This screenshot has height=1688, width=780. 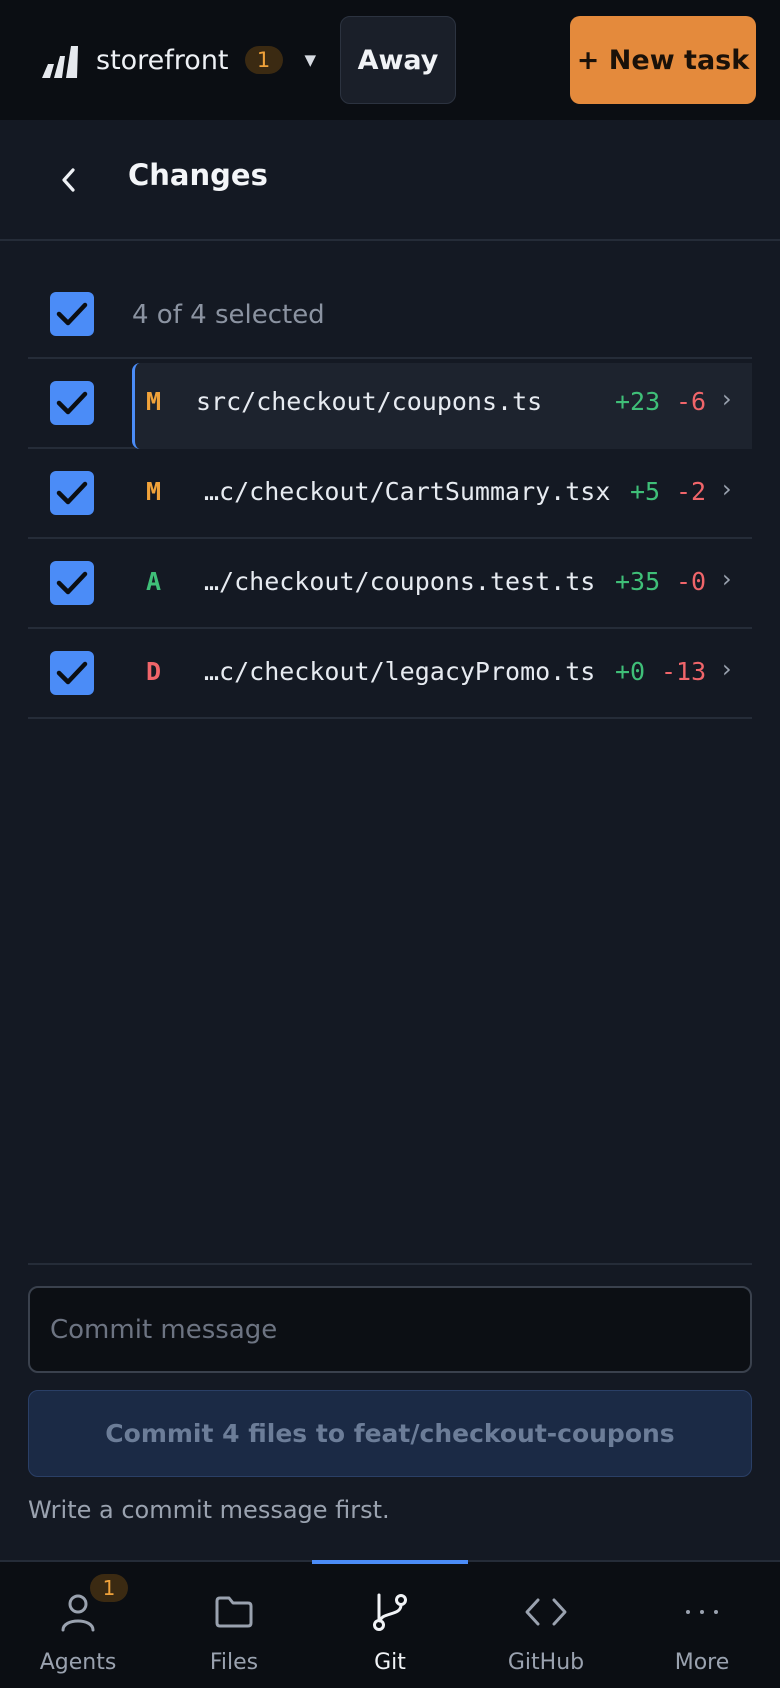 I want to click on file-path: …c/checkout/CartSummary.tsx, so click(x=407, y=491).